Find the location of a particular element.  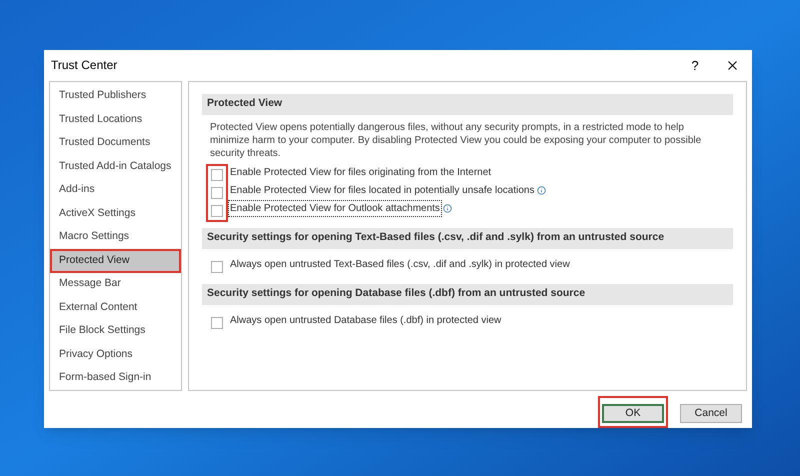

sidebar-item: Form-based Sign-in is located at coordinates (115, 378).